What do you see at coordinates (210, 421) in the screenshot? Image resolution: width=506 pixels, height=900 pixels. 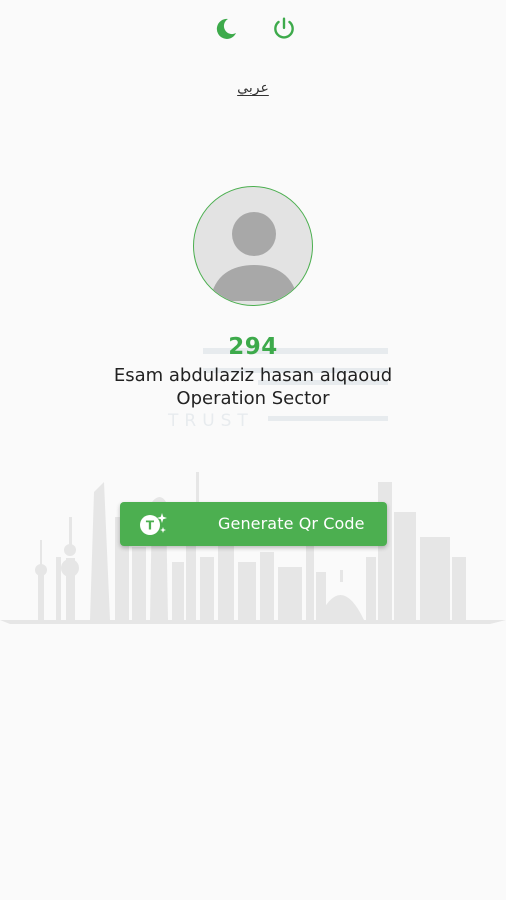 I see `watermark-text: TRUST` at bounding box center [210, 421].